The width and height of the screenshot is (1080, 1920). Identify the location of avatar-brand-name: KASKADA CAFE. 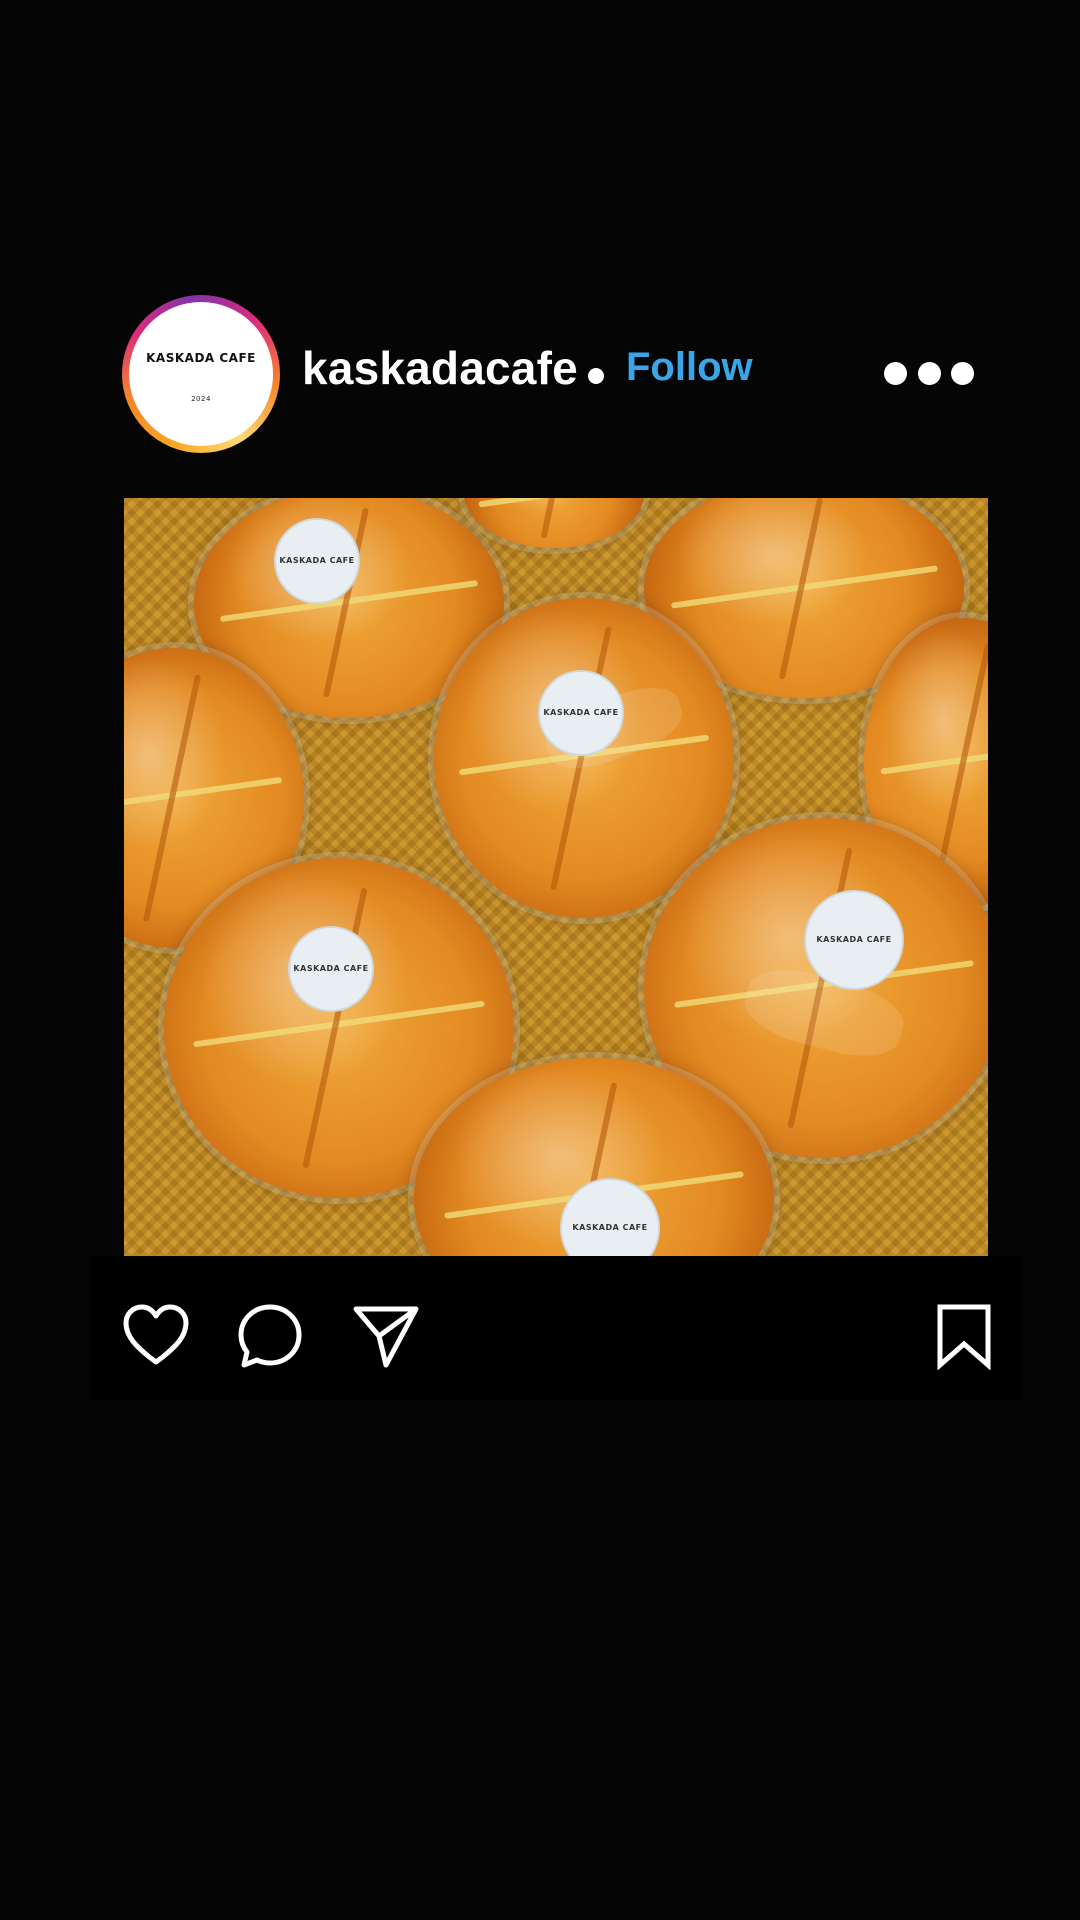
(201, 358).